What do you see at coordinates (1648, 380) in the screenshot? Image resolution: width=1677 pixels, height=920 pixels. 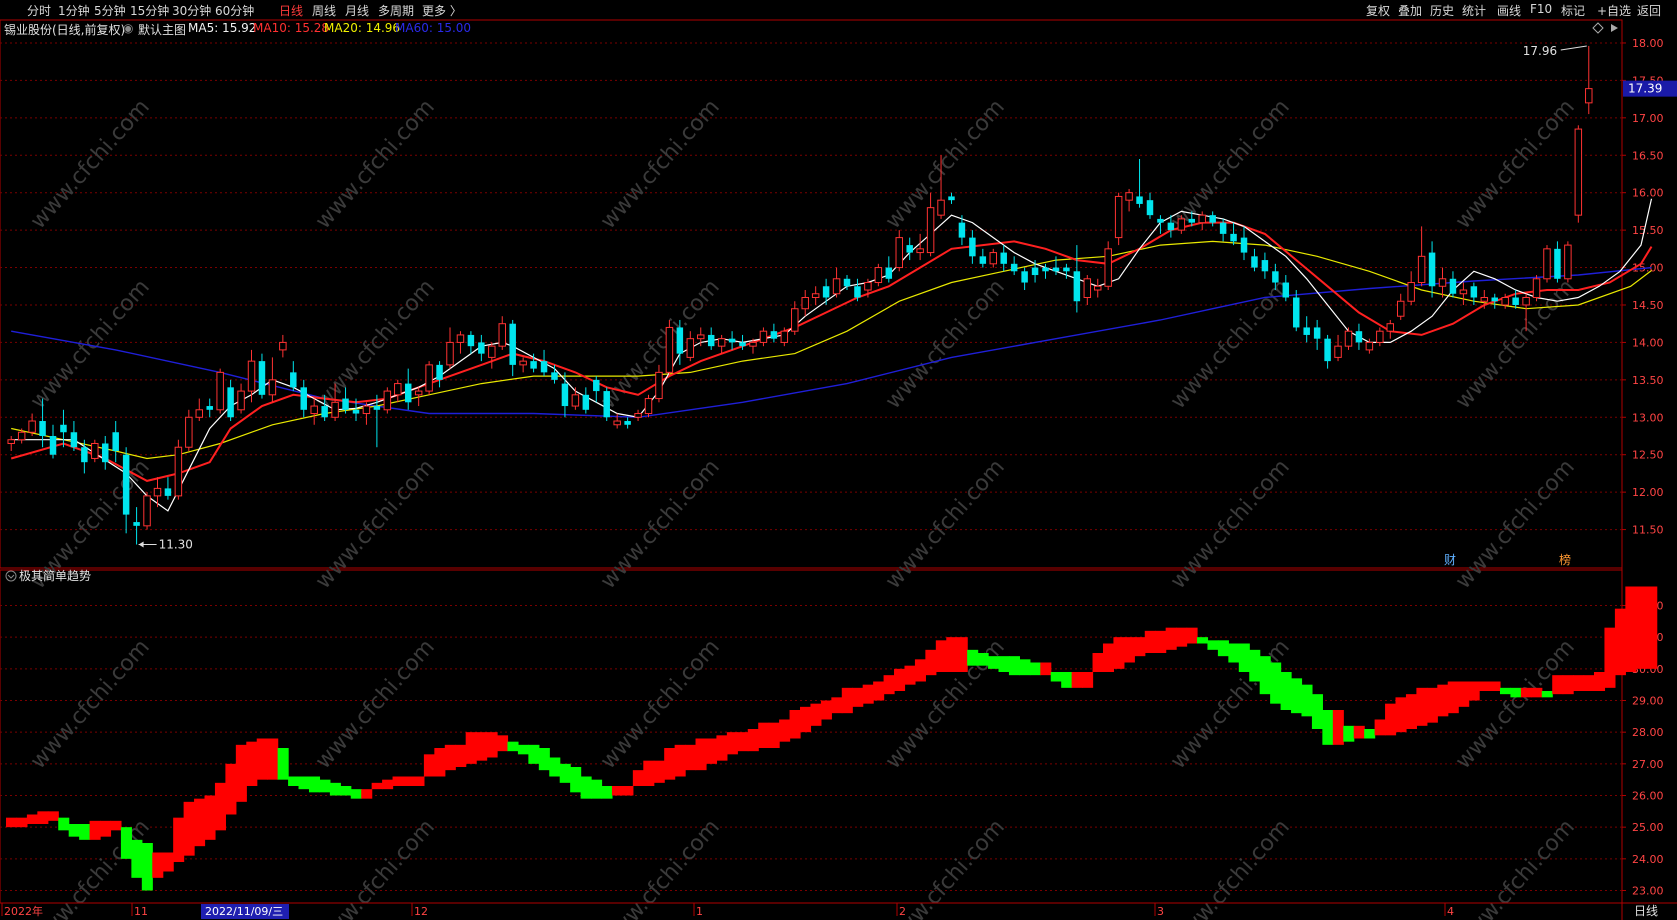 I see `price-axis-label: 13.50` at bounding box center [1648, 380].